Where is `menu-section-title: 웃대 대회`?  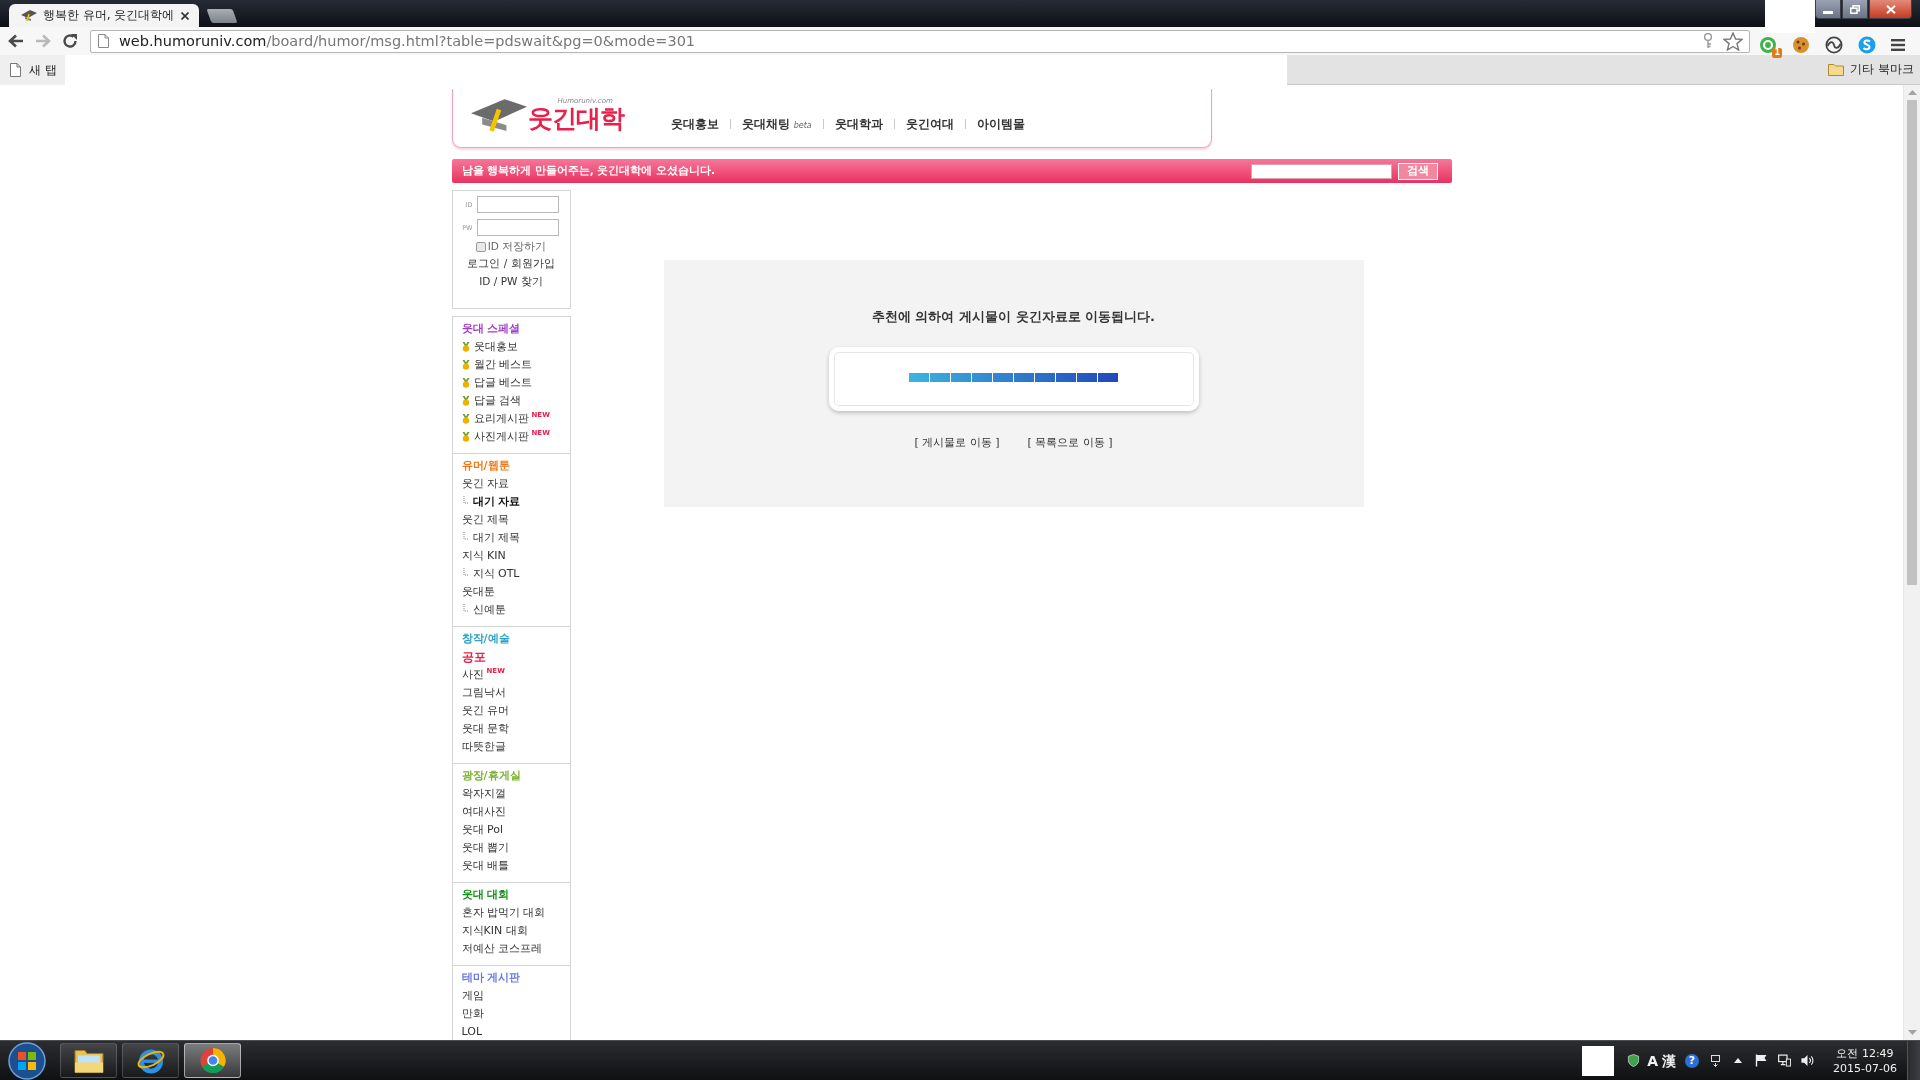
menu-section-title: 웃대 대회 is located at coordinates (485, 895).